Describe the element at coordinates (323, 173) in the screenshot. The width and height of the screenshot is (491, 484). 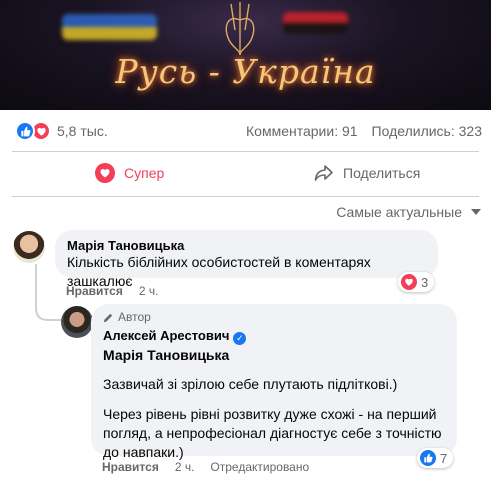
I see `share-icon` at that location.